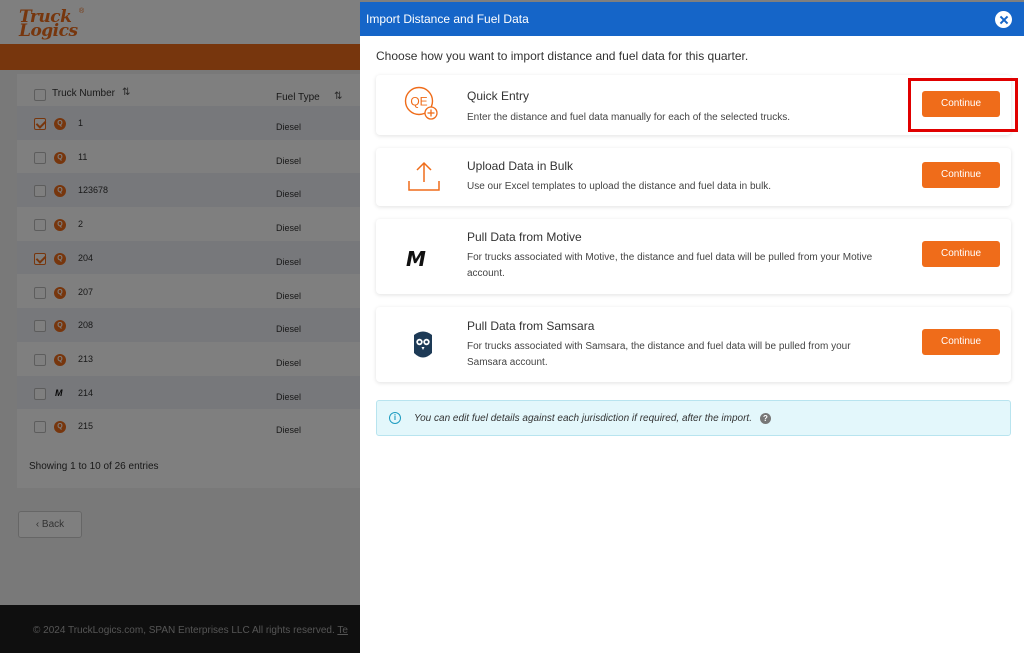  I want to click on option-title: Pull Data from Motive, so click(524, 237).